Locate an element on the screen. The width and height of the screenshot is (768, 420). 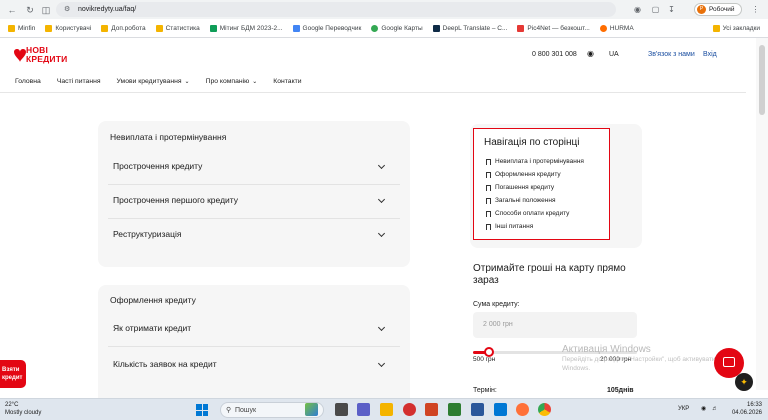
bookmark-item: Google Карты is located at coordinates (397, 28).